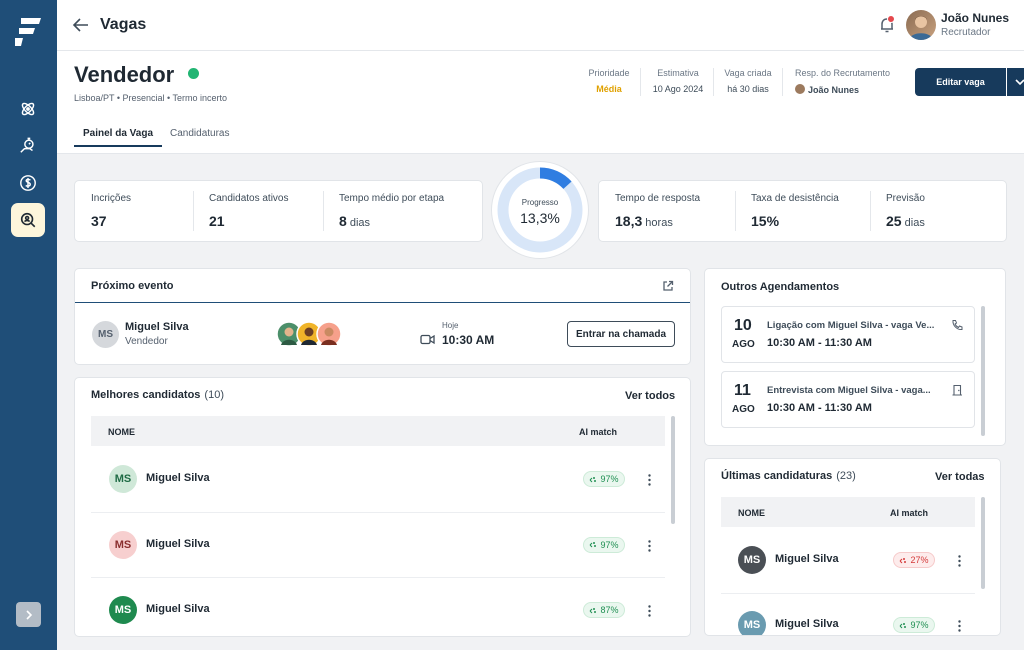  I want to click on nav-search-people-icon, so click(28, 220).